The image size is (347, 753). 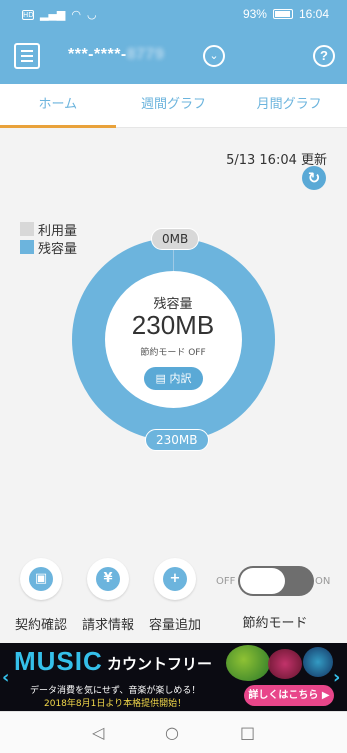 I want to click on tab-weekly-graph: 週間グラフ, so click(x=174, y=105).